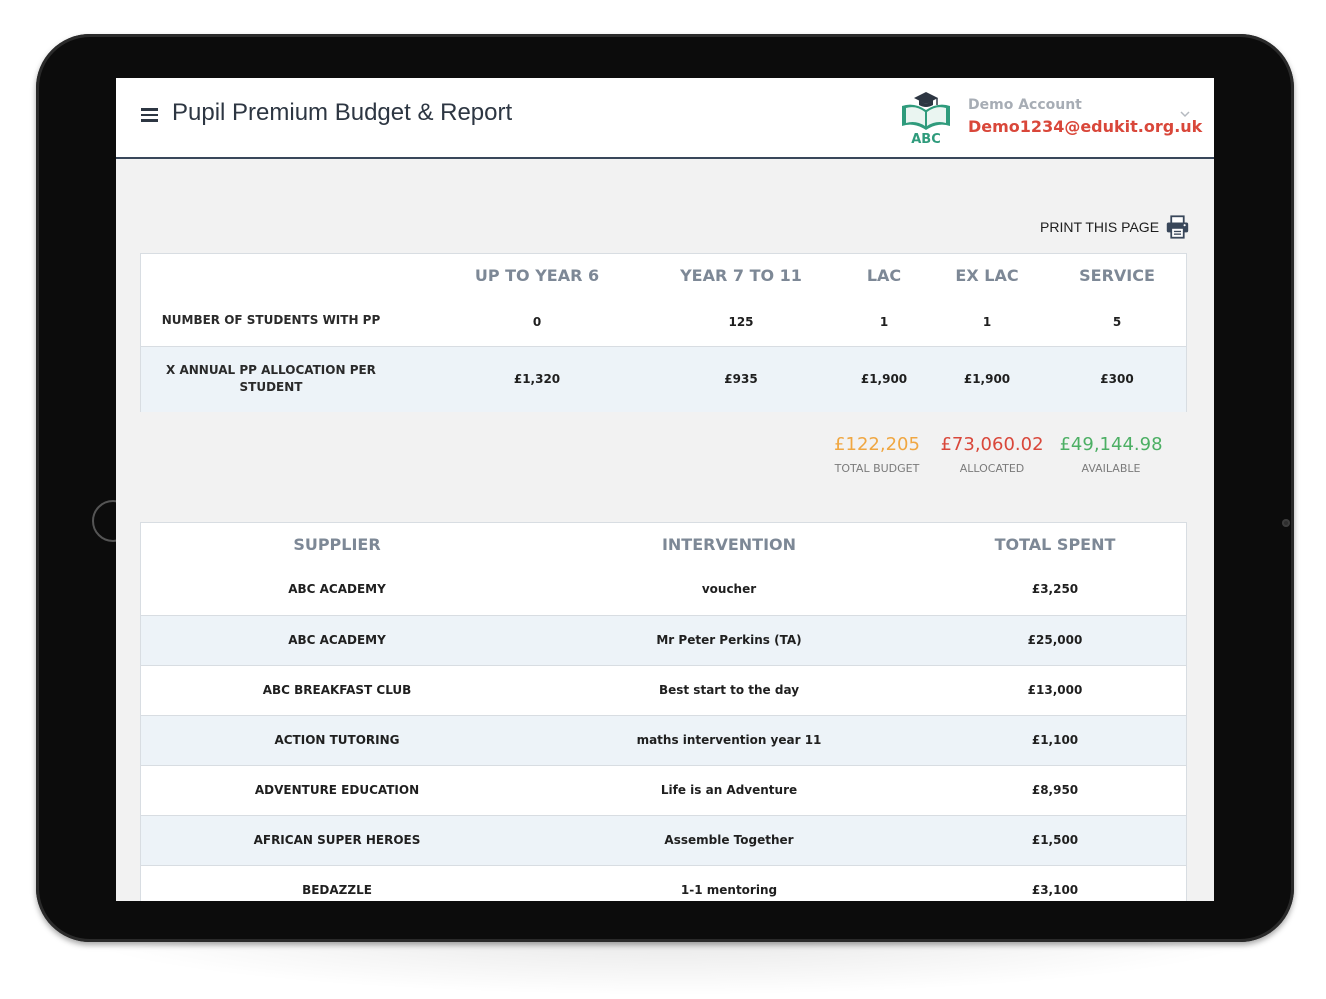  I want to click on intervention-cell: Best start to the day, so click(729, 690).